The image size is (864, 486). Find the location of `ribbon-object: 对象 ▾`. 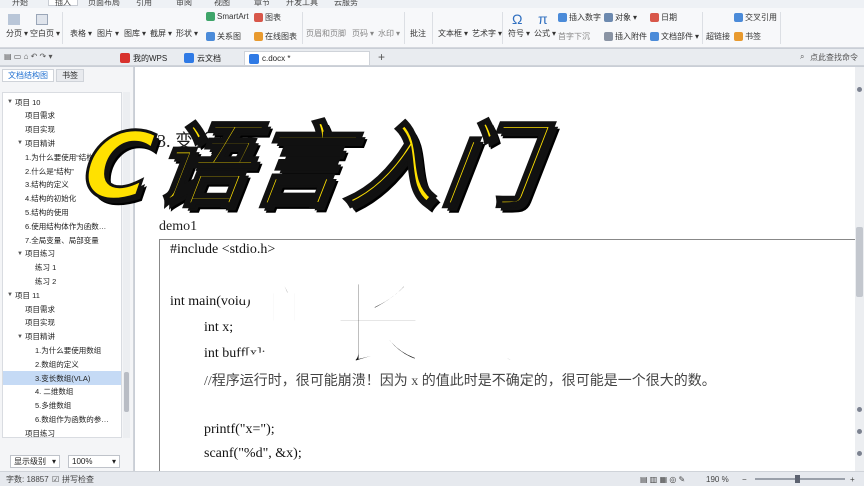

ribbon-object: 对象 ▾ is located at coordinates (620, 17).